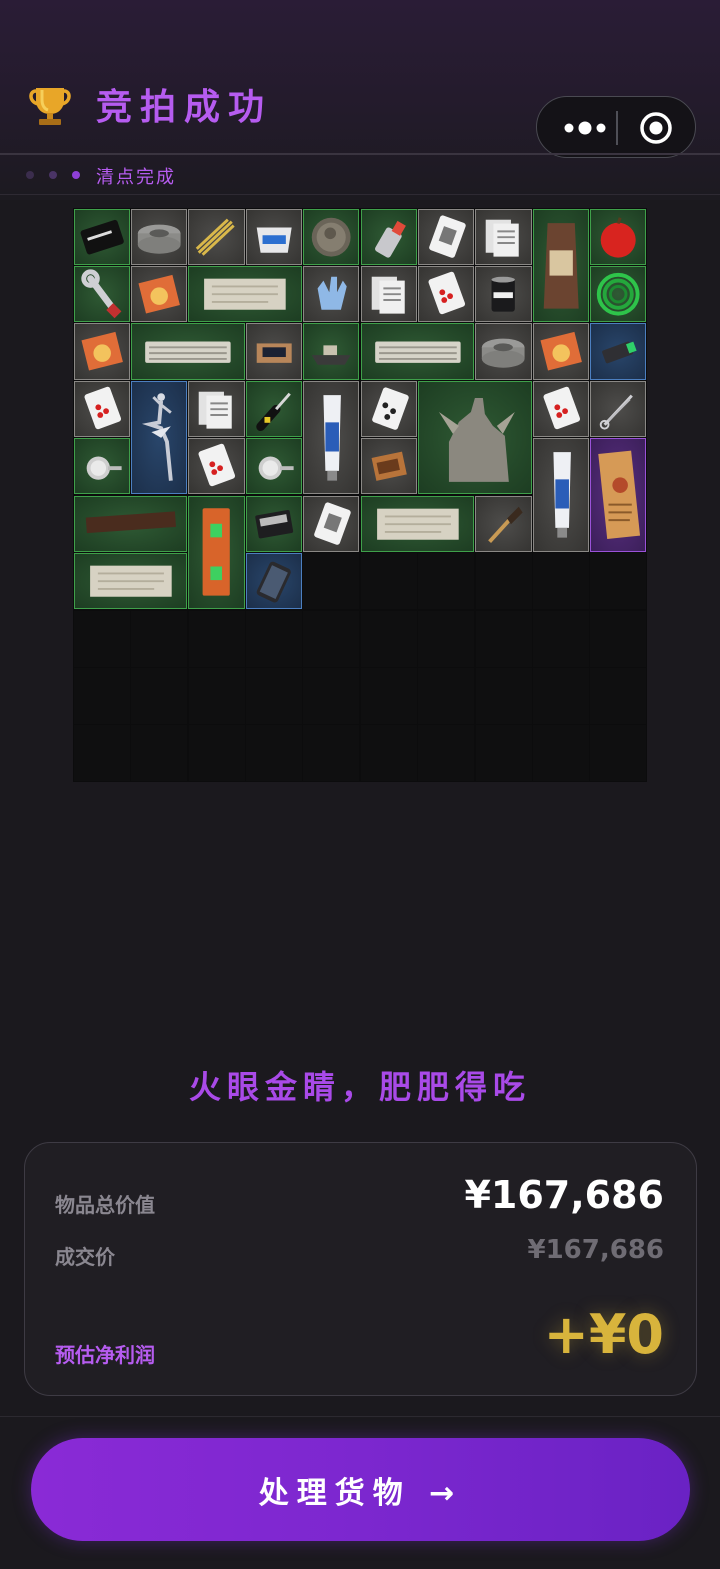 This screenshot has width=720, height=1569. Describe the element at coordinates (618, 495) in the screenshot. I see `inventory-item-paper-document` at that location.